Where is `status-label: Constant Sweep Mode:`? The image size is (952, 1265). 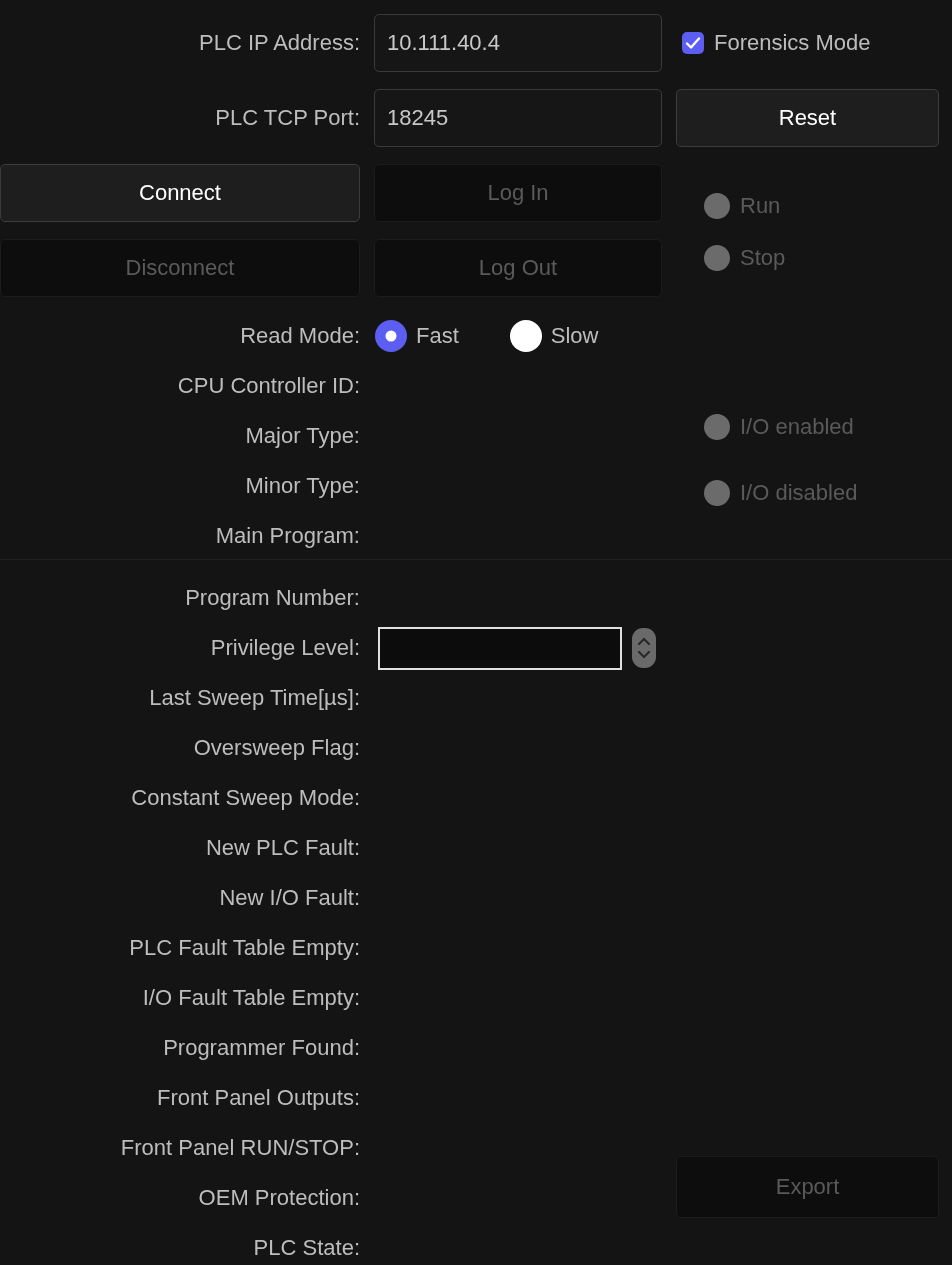
status-label: Constant Sweep Mode: is located at coordinates (245, 798).